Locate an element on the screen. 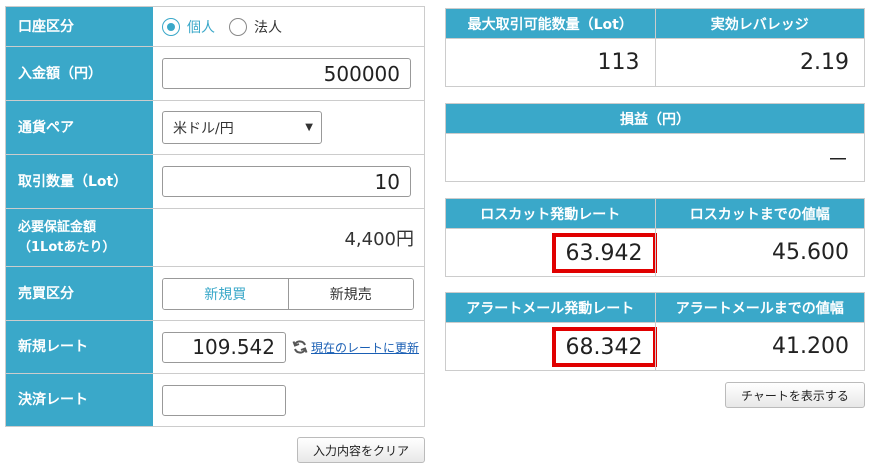 The width and height of the screenshot is (873, 467). alert-rate-label: アラートメール発動レート is located at coordinates (550, 308).